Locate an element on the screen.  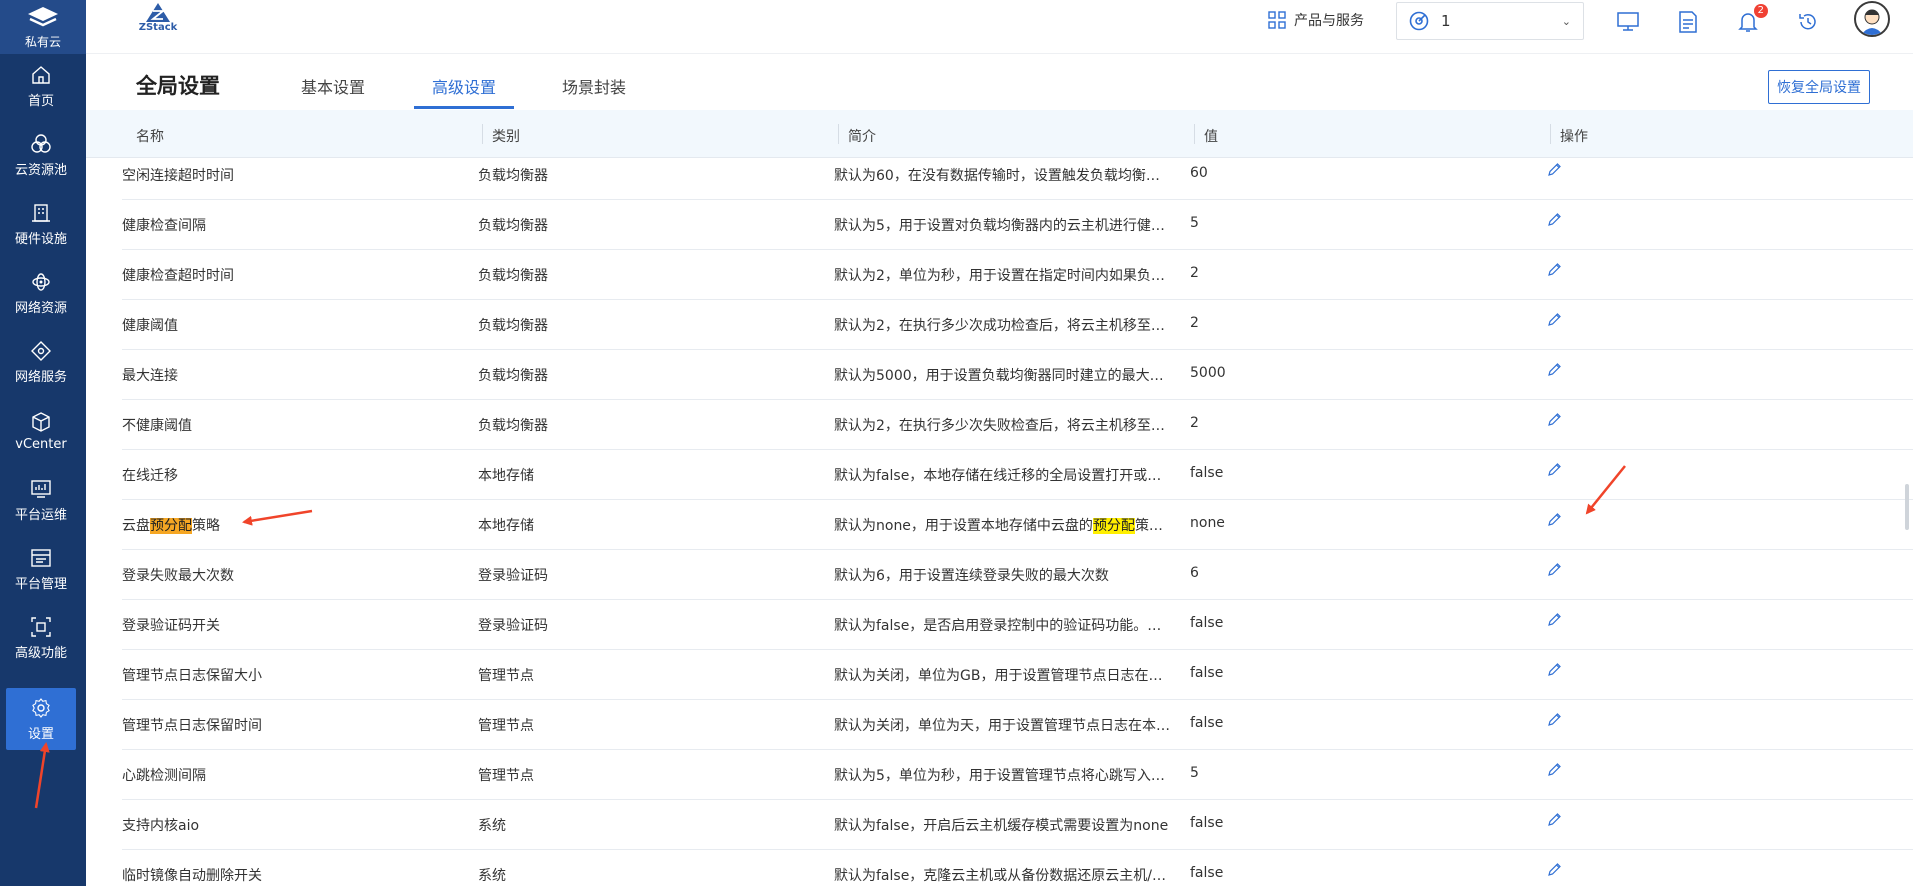
cell-name: 临时镜像自动删除开关 is located at coordinates (192, 876).